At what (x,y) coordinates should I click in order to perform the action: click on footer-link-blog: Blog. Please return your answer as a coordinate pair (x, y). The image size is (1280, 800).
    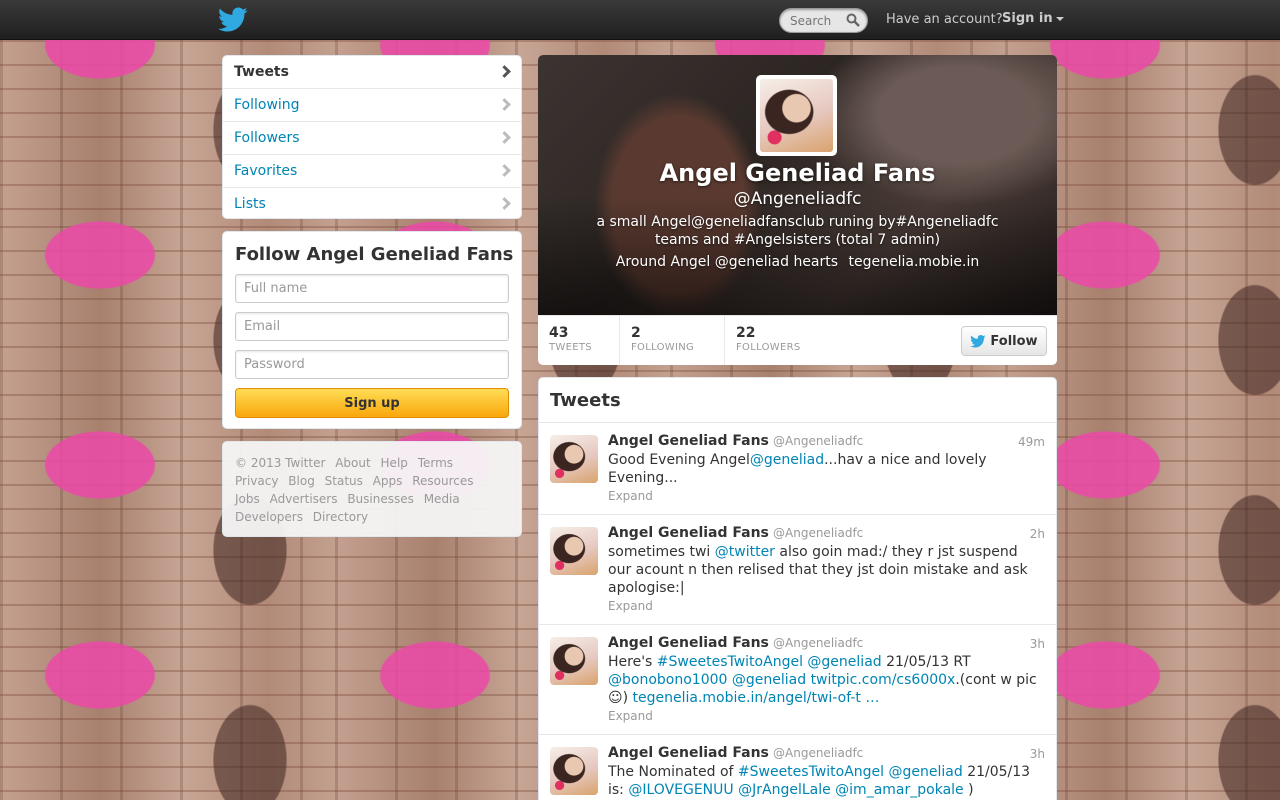
    Looking at the image, I should click on (301, 481).